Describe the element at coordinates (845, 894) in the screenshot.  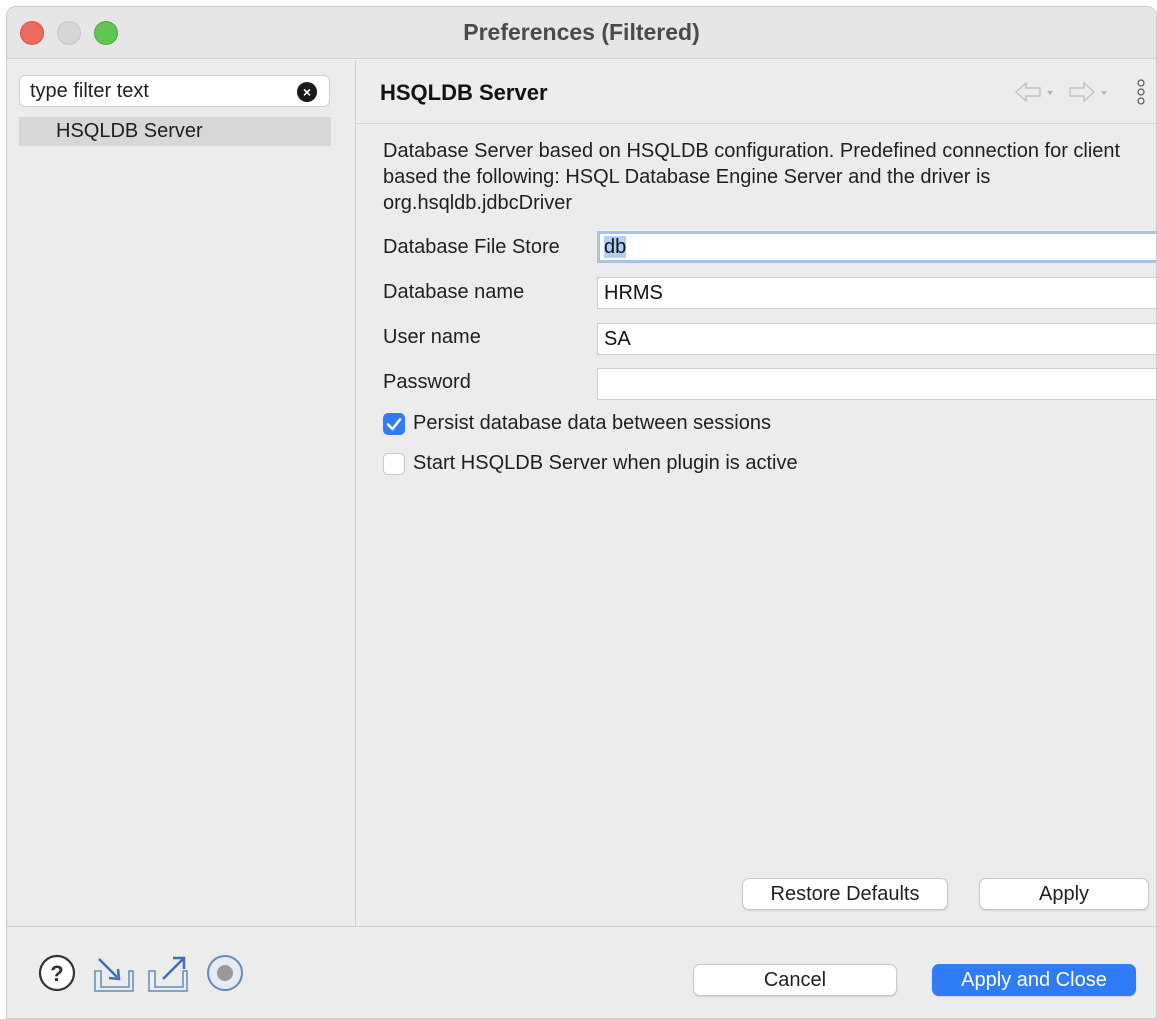
I see `restore-defaults-button: Restore Defaults` at that location.